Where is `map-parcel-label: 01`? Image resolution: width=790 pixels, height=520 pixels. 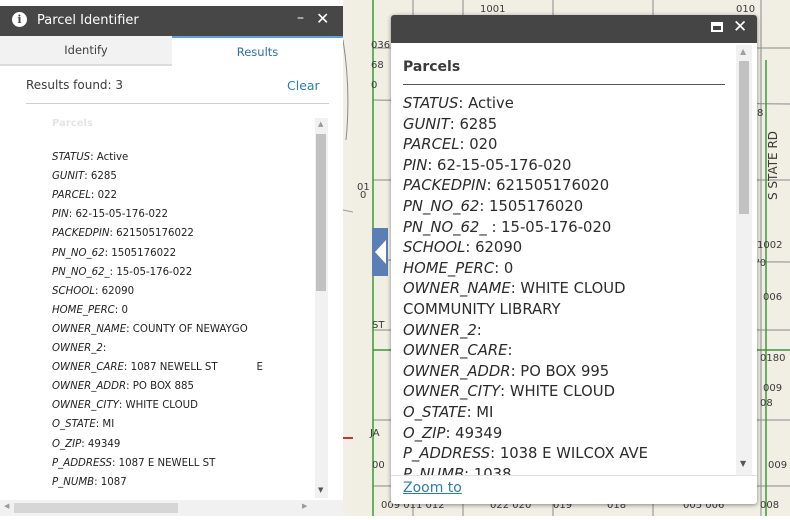 map-parcel-label: 01 is located at coordinates (363, 187).